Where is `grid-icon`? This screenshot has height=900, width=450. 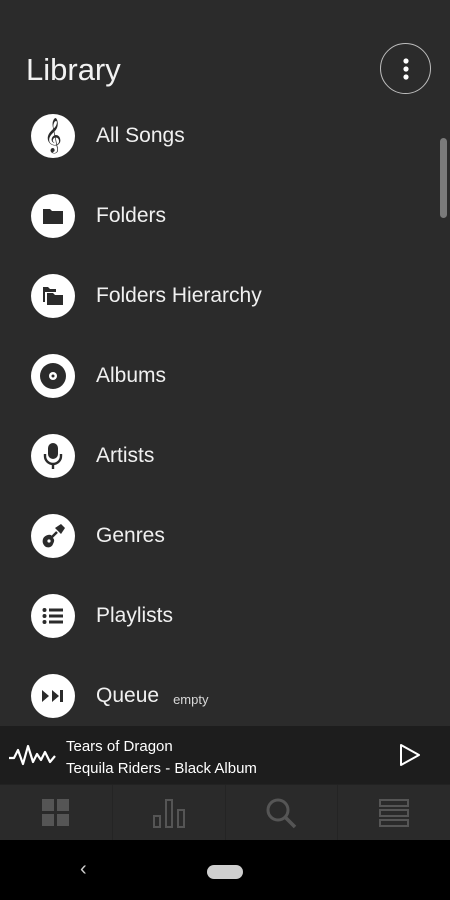 grid-icon is located at coordinates (55, 812).